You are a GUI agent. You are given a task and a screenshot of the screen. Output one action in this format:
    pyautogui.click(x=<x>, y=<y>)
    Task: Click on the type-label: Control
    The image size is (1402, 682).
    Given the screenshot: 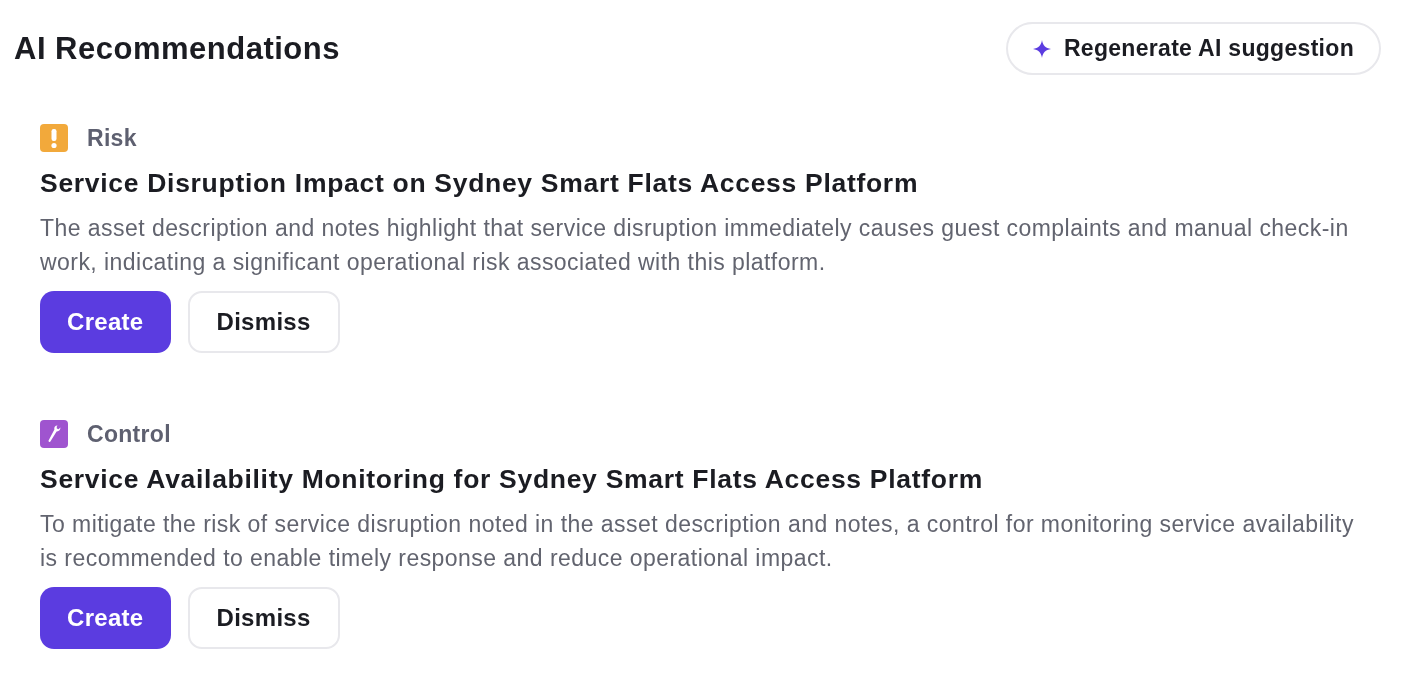 What is the action you would take?
    pyautogui.click(x=129, y=434)
    